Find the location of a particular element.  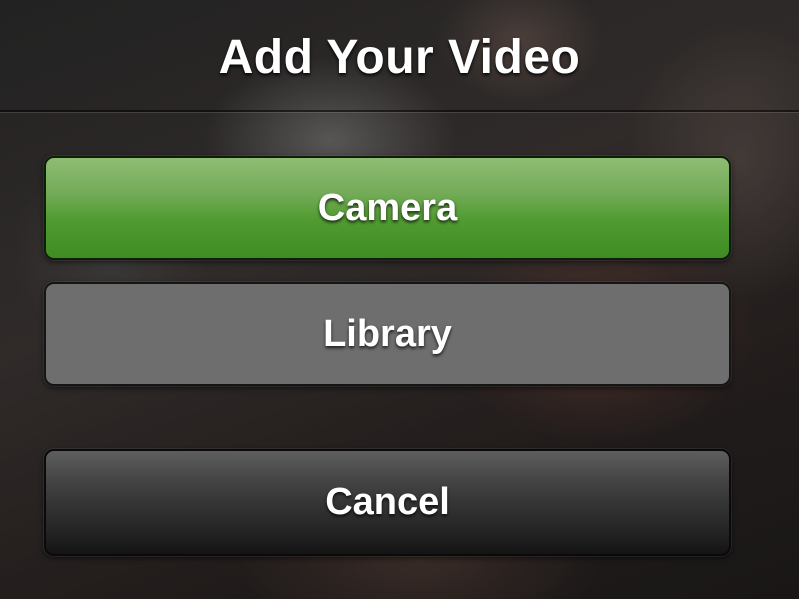

camera-button: Camera is located at coordinates (387, 208).